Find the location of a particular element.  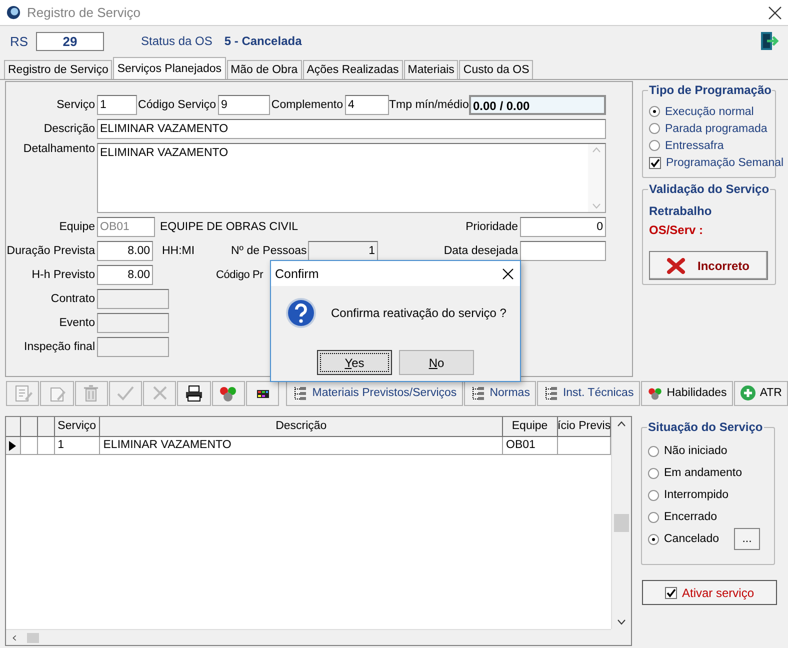

group-title: Tipo de Programação is located at coordinates (710, 90).